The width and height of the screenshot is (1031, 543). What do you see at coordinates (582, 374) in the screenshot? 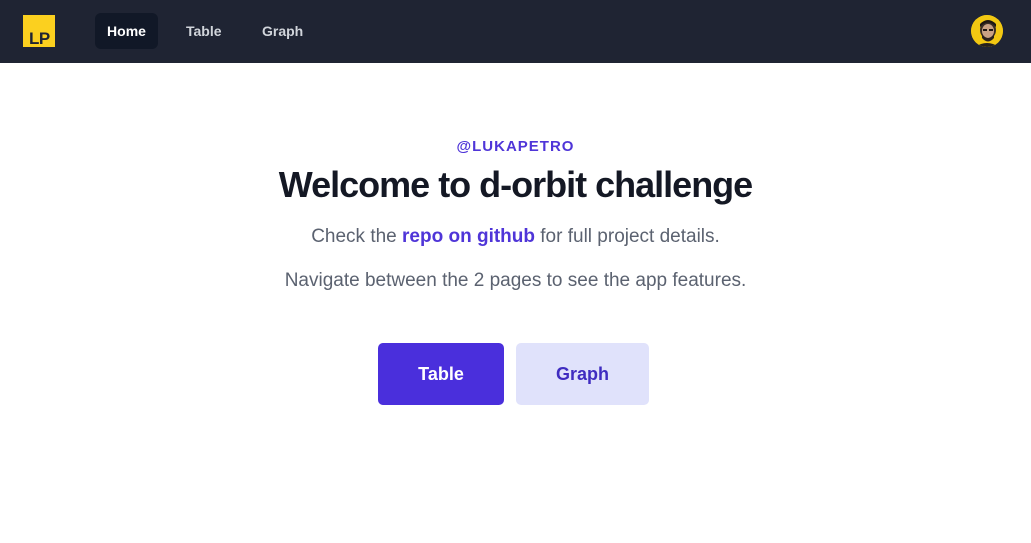
I see `graph-button: Graph` at bounding box center [582, 374].